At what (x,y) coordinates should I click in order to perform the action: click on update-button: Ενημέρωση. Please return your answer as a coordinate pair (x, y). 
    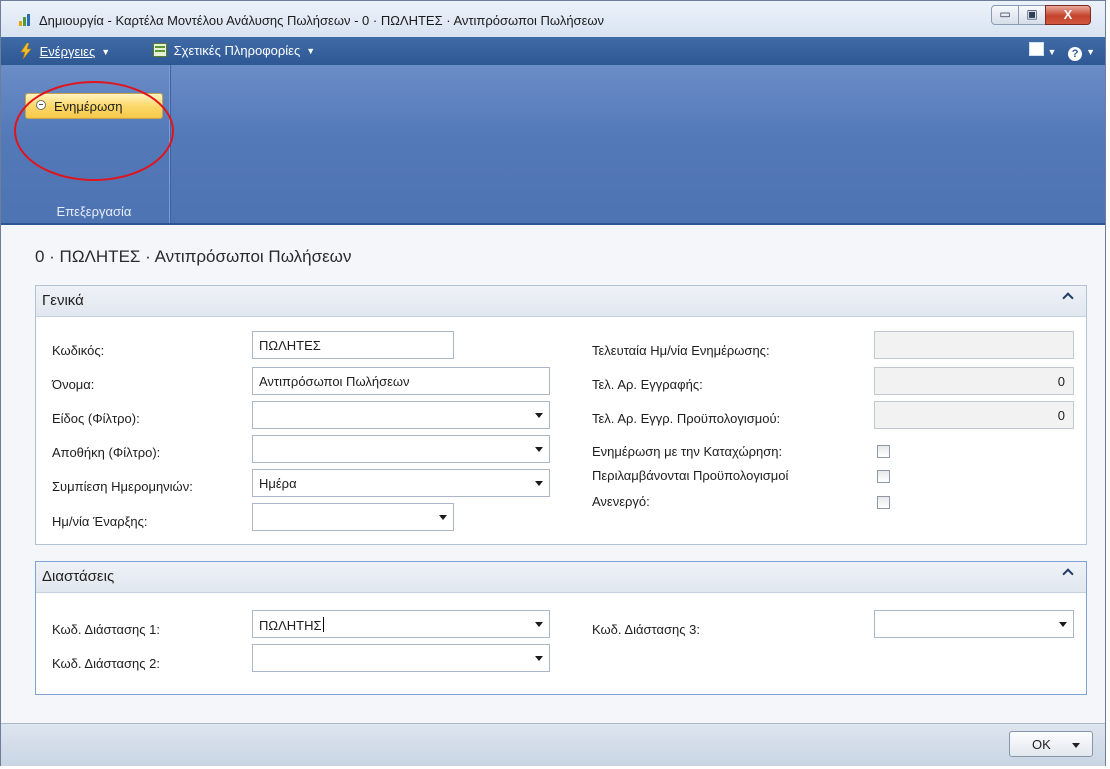
    Looking at the image, I should click on (94, 106).